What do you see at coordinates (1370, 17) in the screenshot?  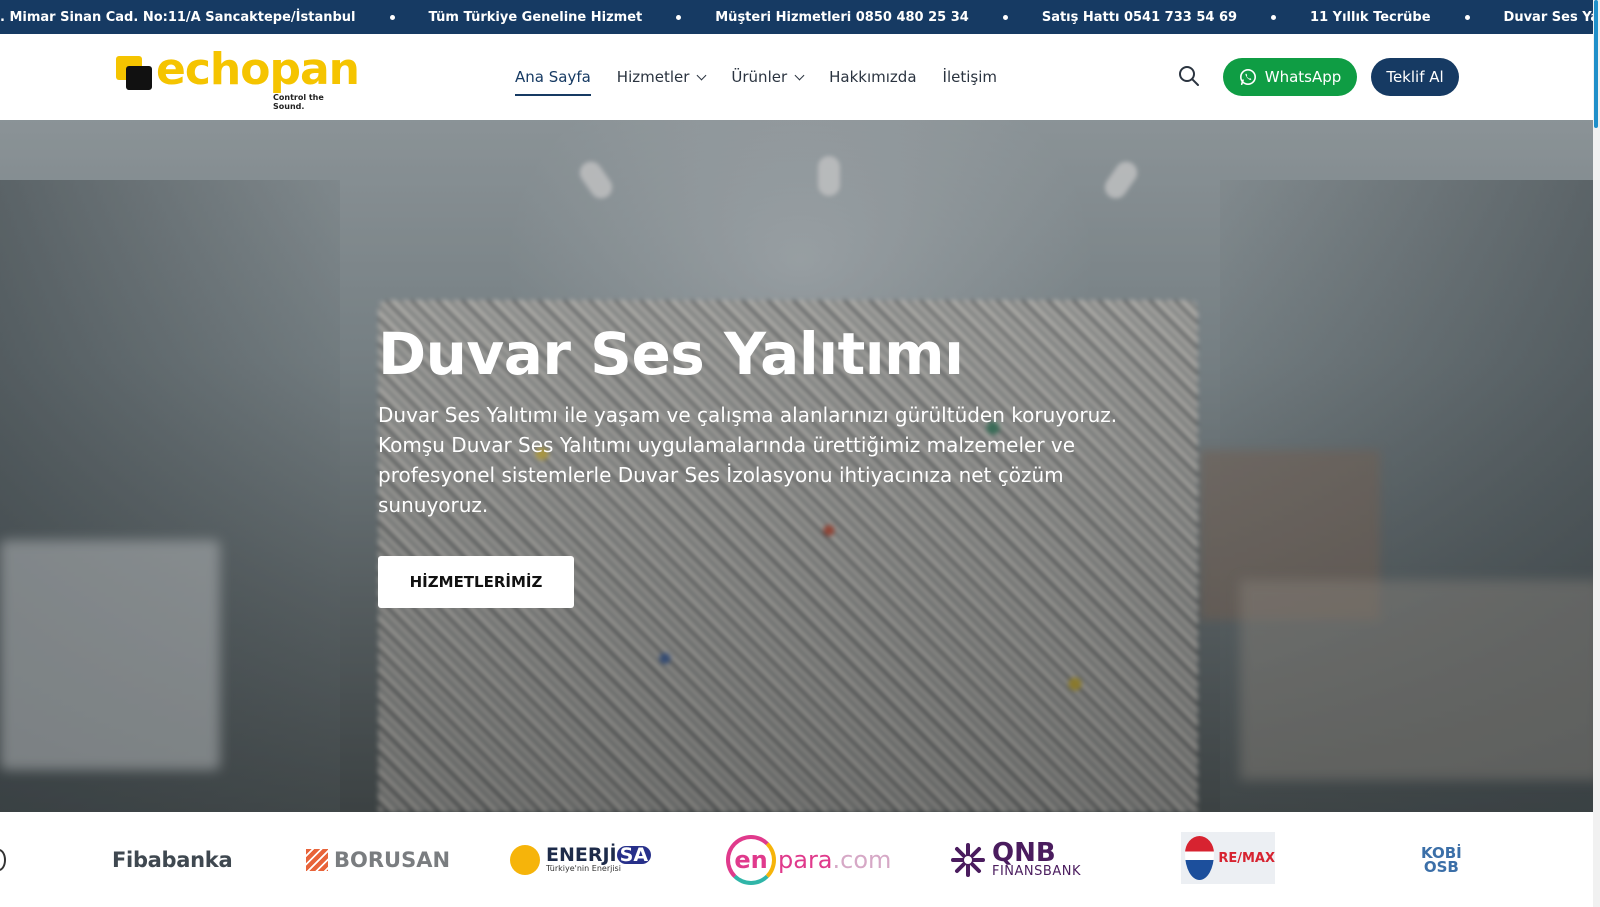 I see `ticker-item: 11 Yıllık Tecrübe` at bounding box center [1370, 17].